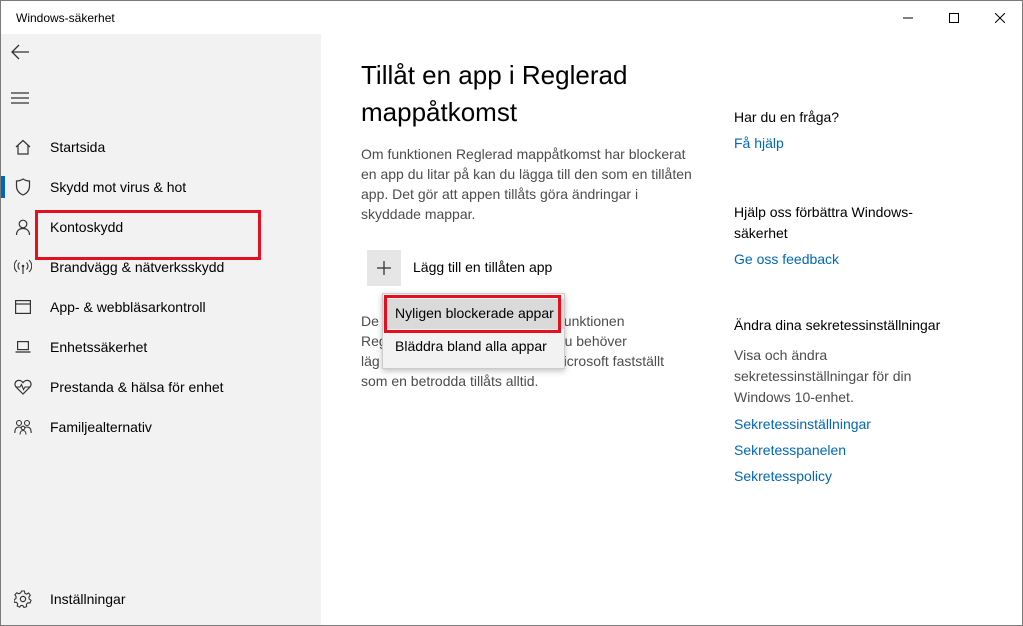 This screenshot has width=1023, height=626. I want to click on add-allowed-app-button: Lägg till en tillåten app, so click(470, 268).